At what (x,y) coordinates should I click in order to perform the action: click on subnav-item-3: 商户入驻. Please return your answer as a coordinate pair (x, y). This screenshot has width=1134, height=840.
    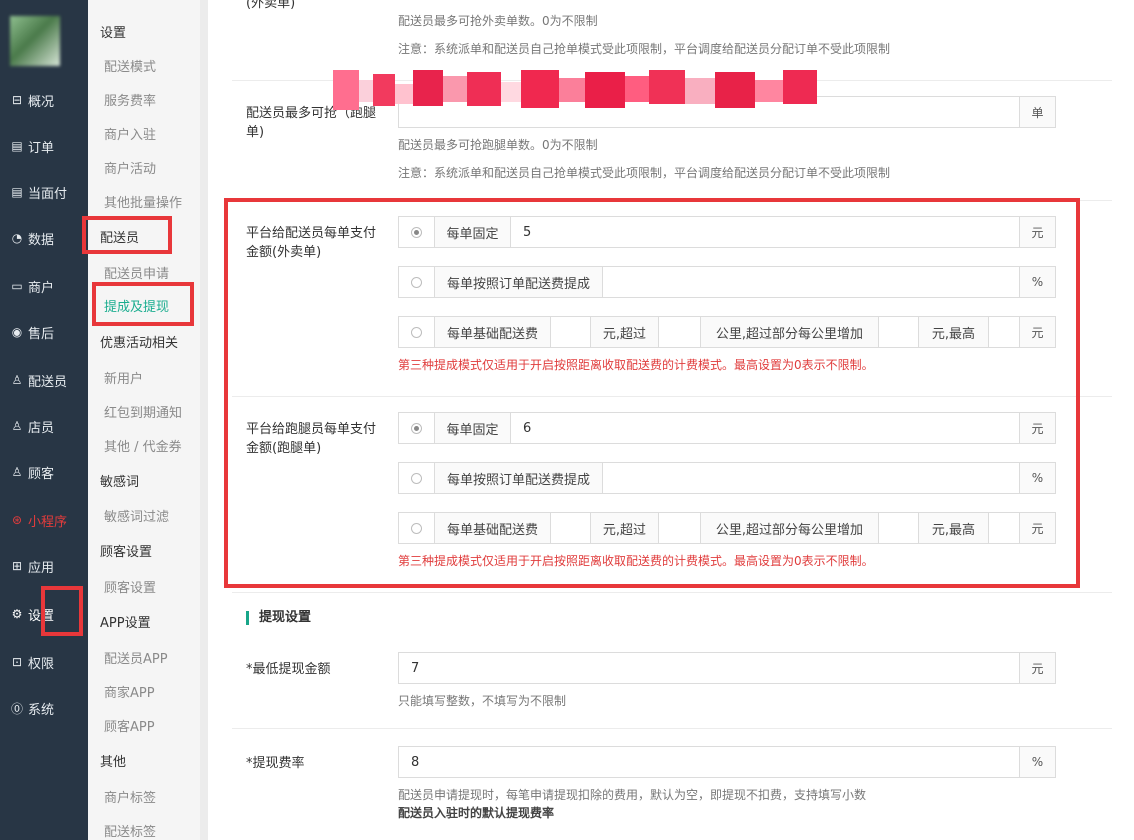
    Looking at the image, I should click on (130, 133).